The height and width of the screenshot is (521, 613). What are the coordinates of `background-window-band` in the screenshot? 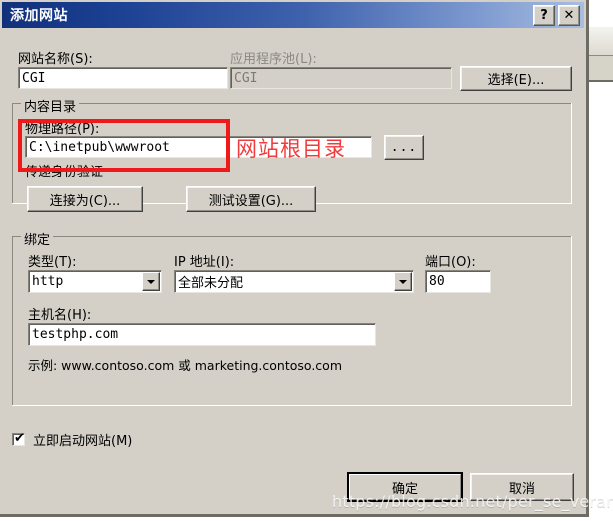 It's located at (600, 69).